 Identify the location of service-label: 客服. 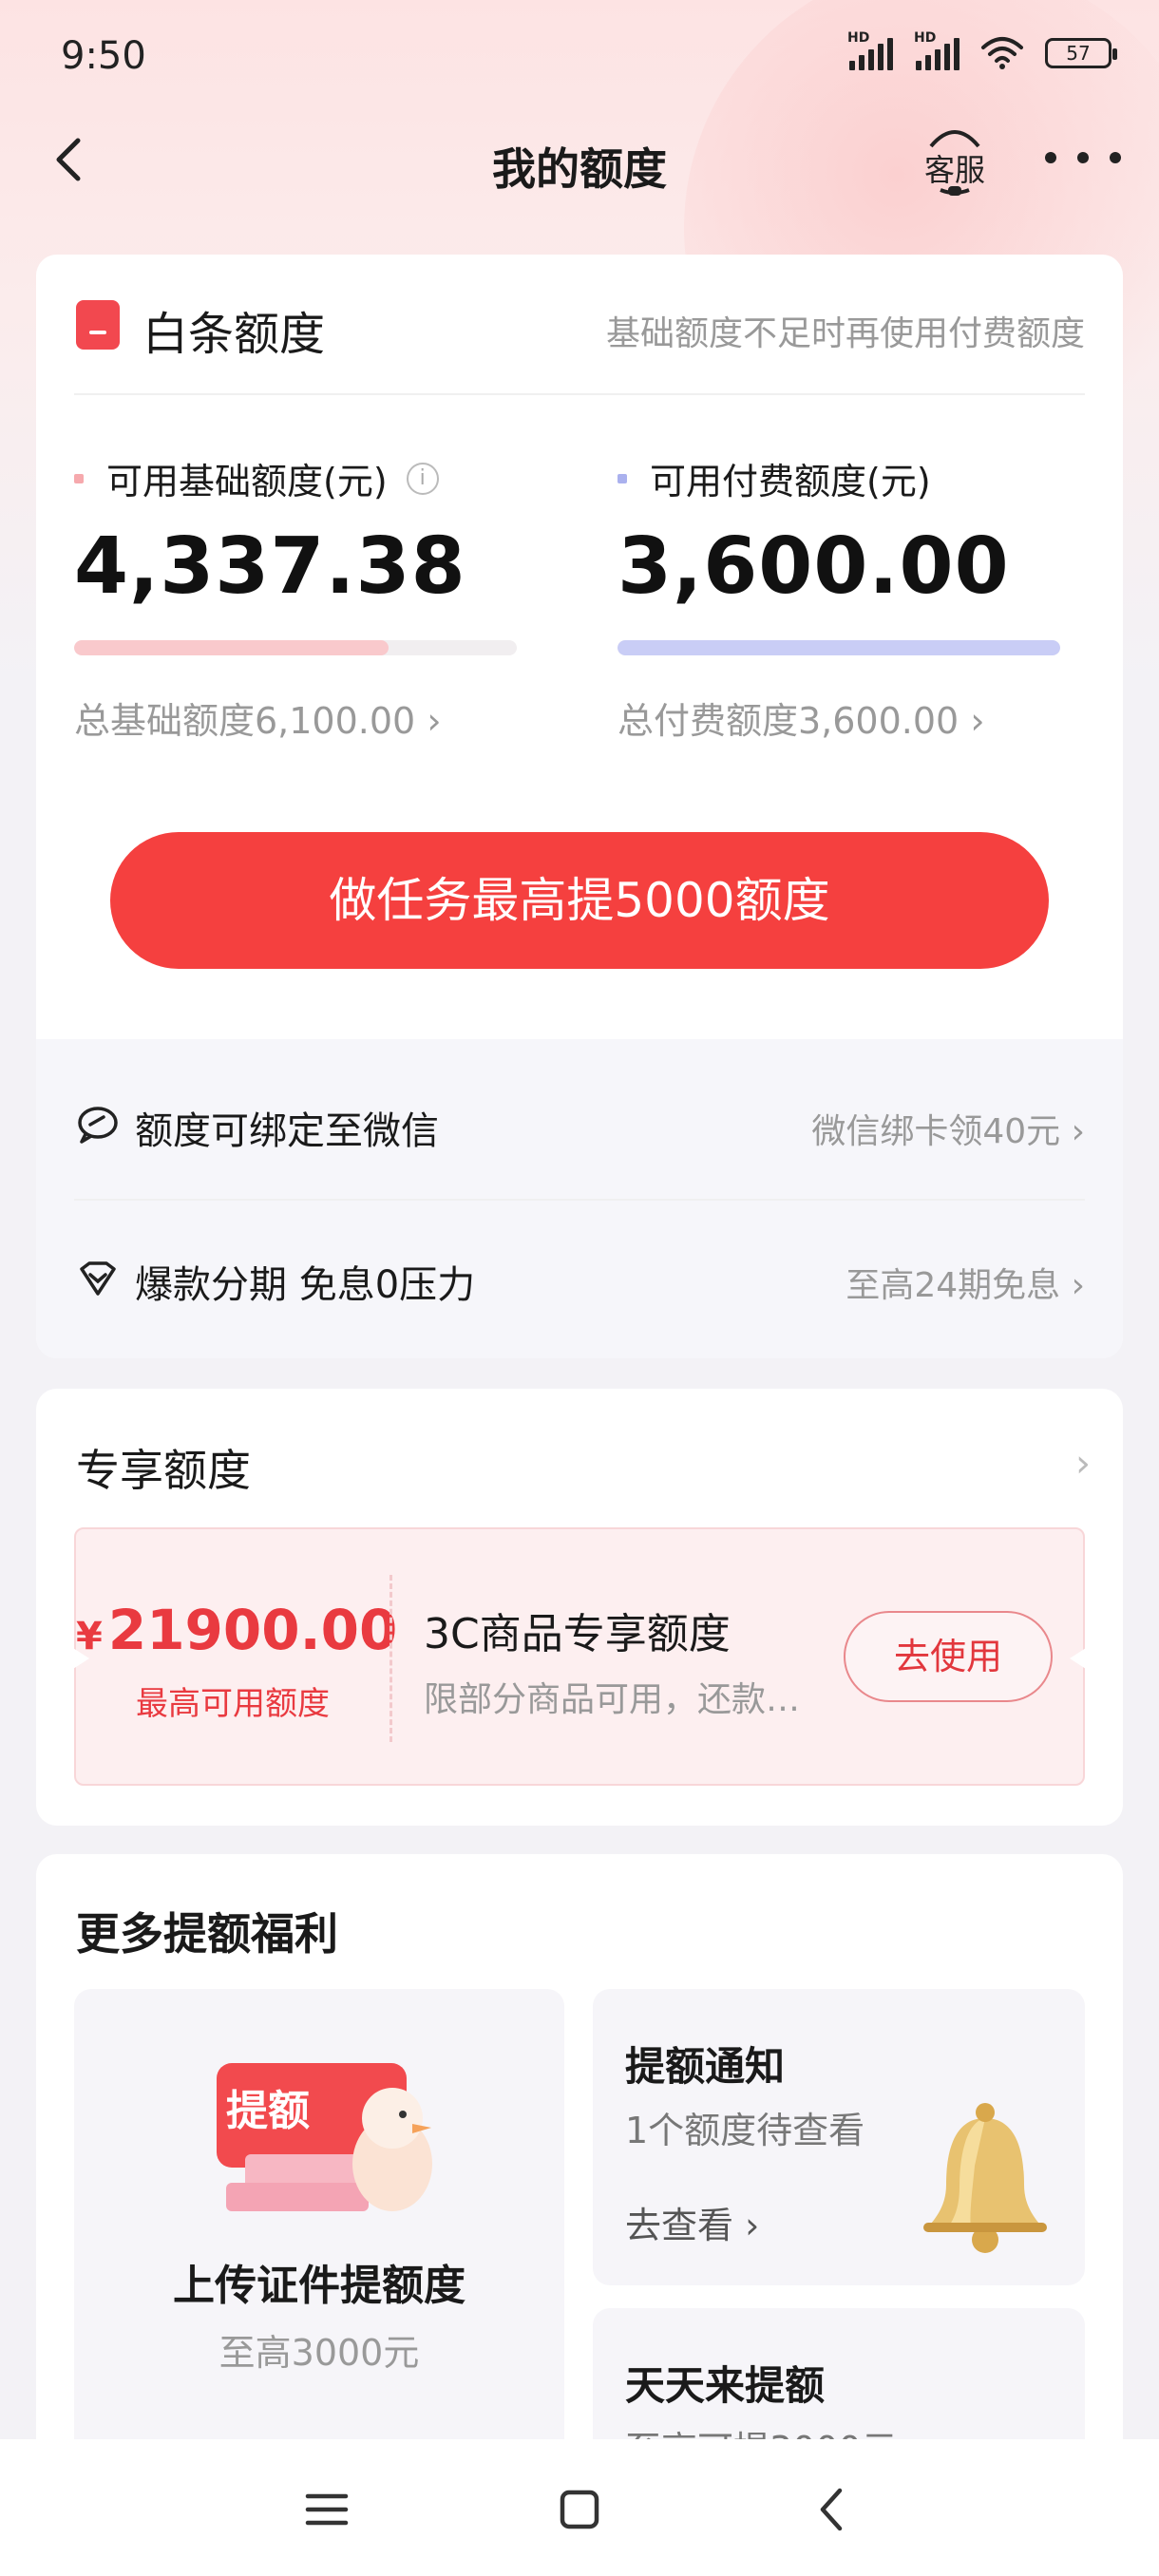
(954, 170).